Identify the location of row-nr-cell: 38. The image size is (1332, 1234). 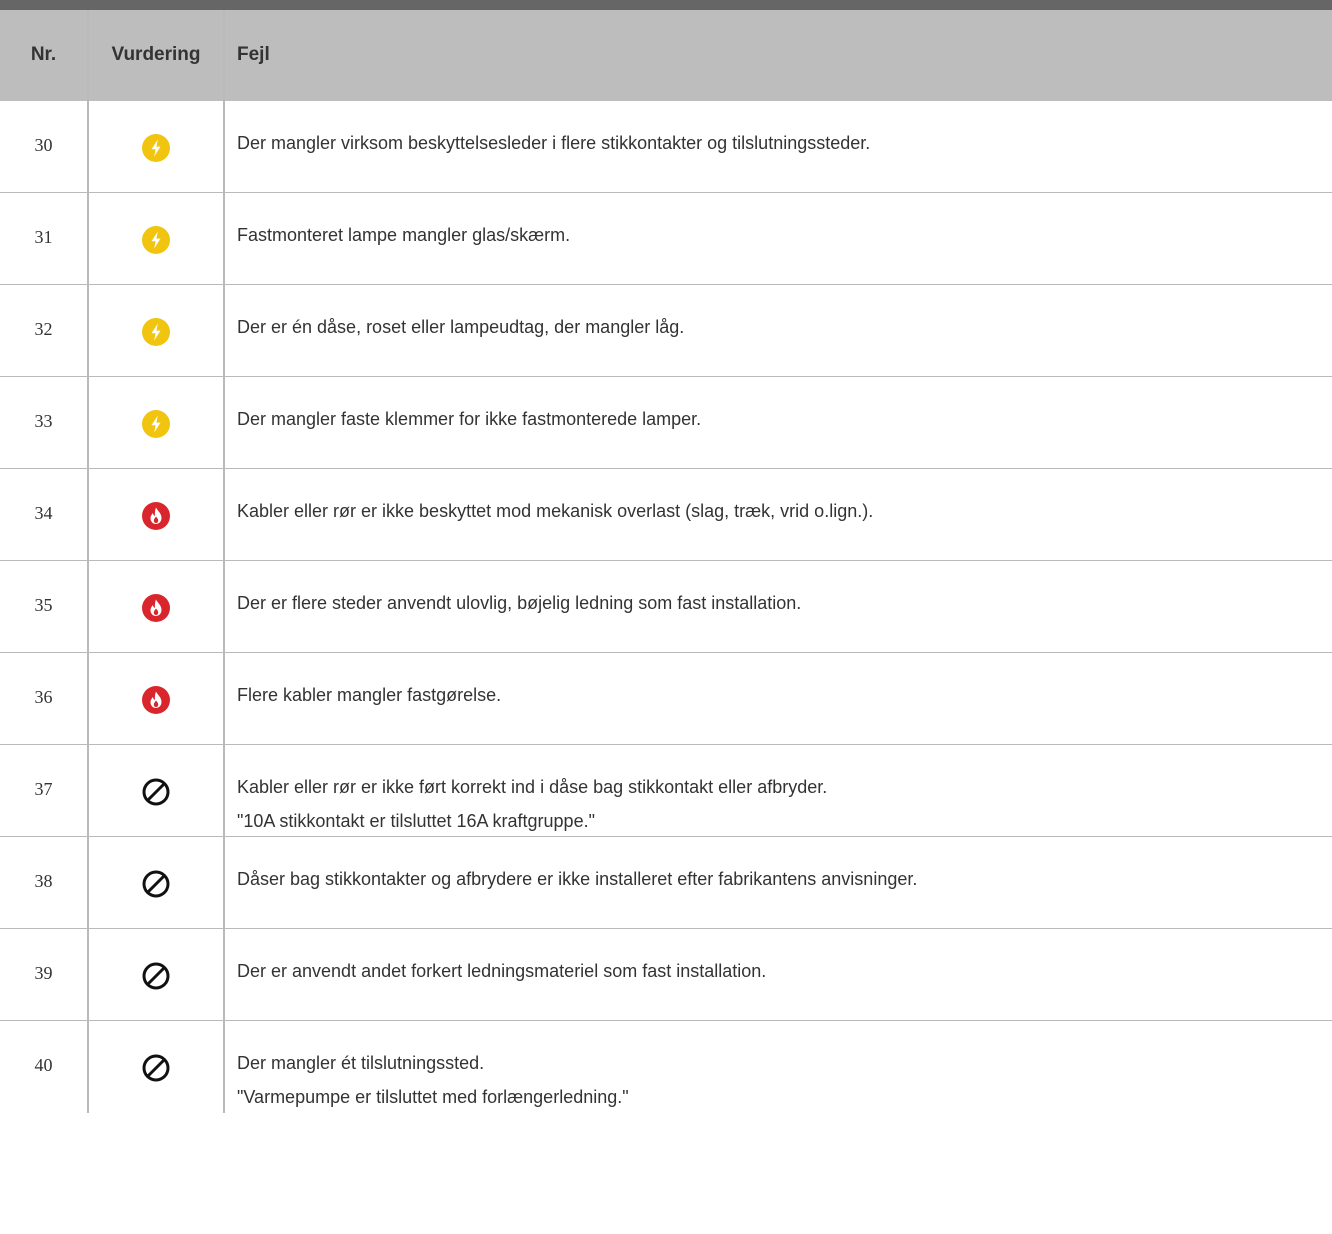
(44, 882).